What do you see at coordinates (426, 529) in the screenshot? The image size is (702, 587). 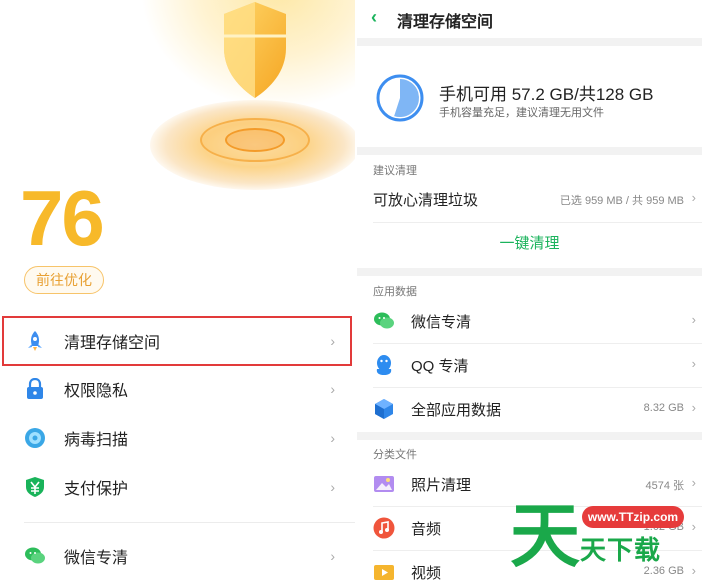 I see `row-label: 音频` at bounding box center [426, 529].